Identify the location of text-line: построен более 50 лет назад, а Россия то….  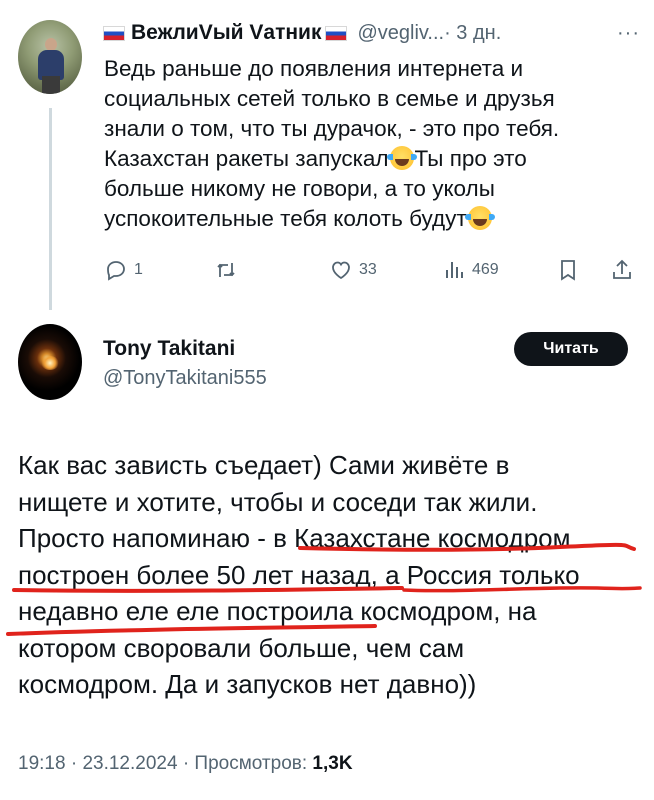
(299, 574).